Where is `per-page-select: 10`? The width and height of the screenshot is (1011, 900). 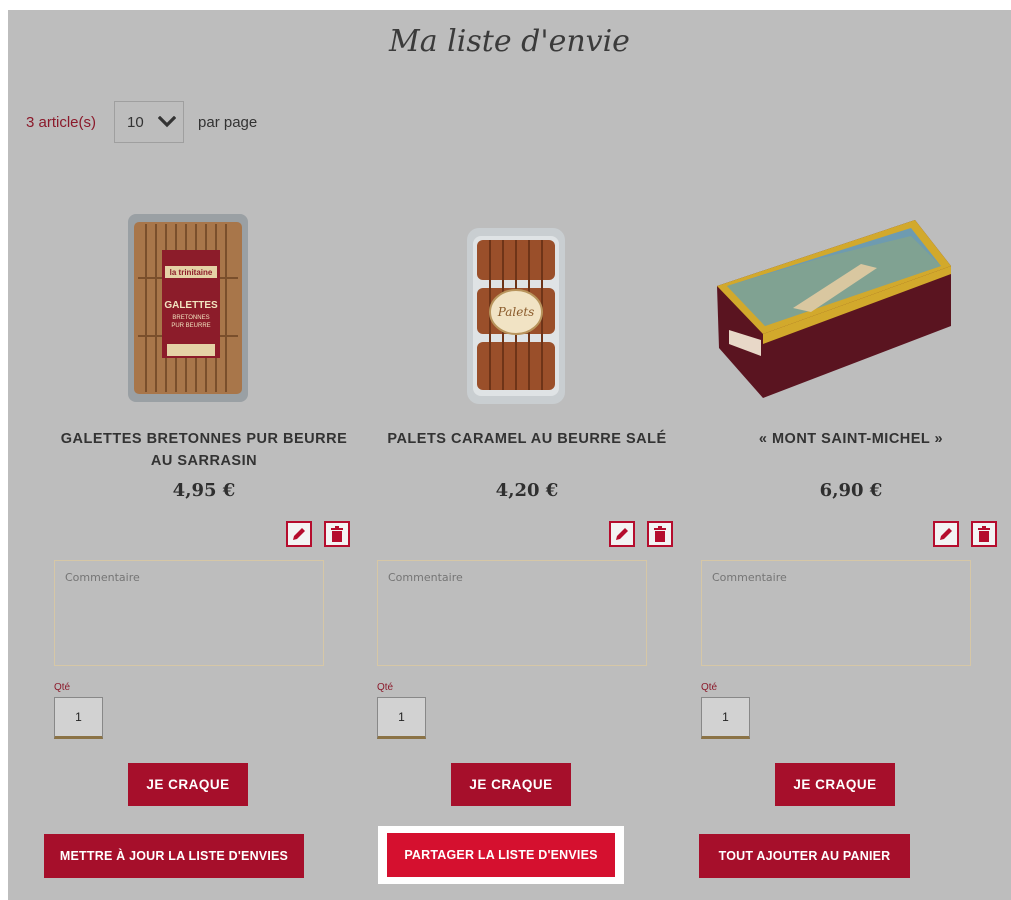 per-page-select: 10 is located at coordinates (149, 122).